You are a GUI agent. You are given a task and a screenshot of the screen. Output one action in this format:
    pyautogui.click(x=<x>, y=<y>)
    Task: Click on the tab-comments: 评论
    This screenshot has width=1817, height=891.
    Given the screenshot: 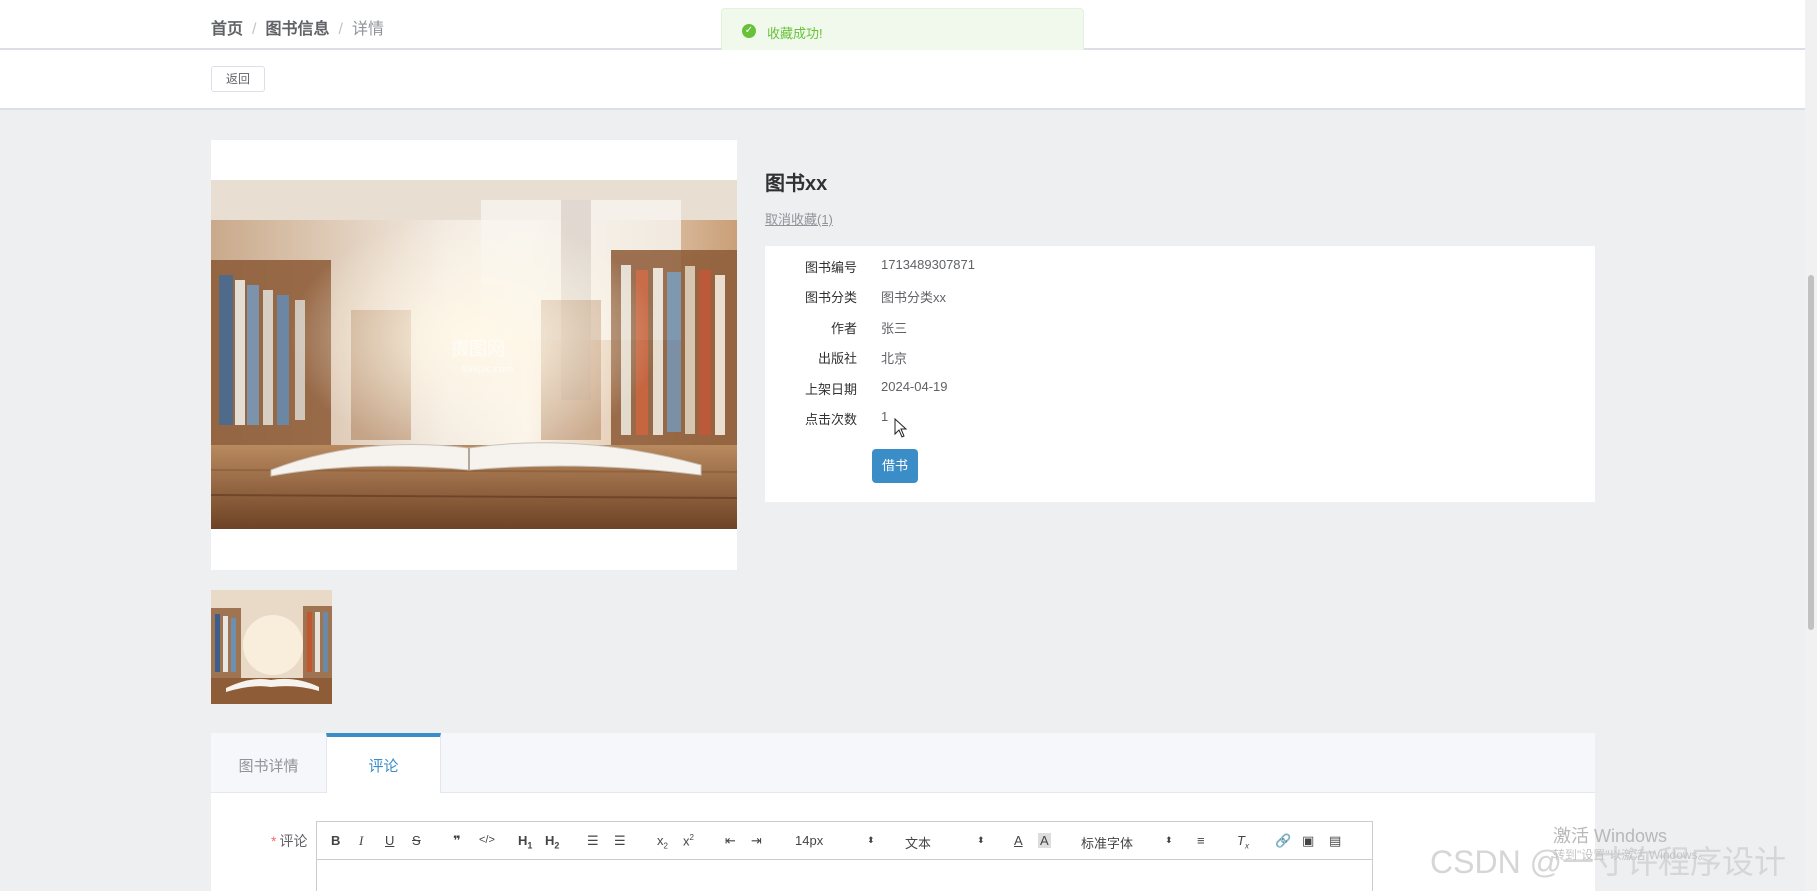 What is the action you would take?
    pyautogui.click(x=383, y=763)
    